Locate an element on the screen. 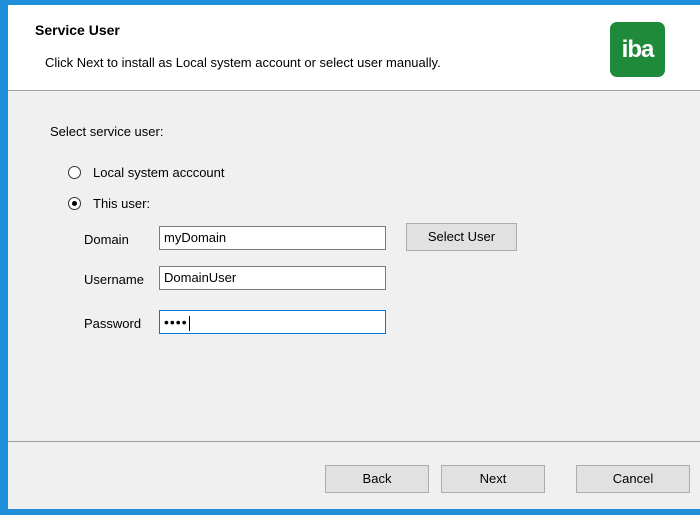 This screenshot has width=700, height=515. radio-label: This user: is located at coordinates (122, 203).